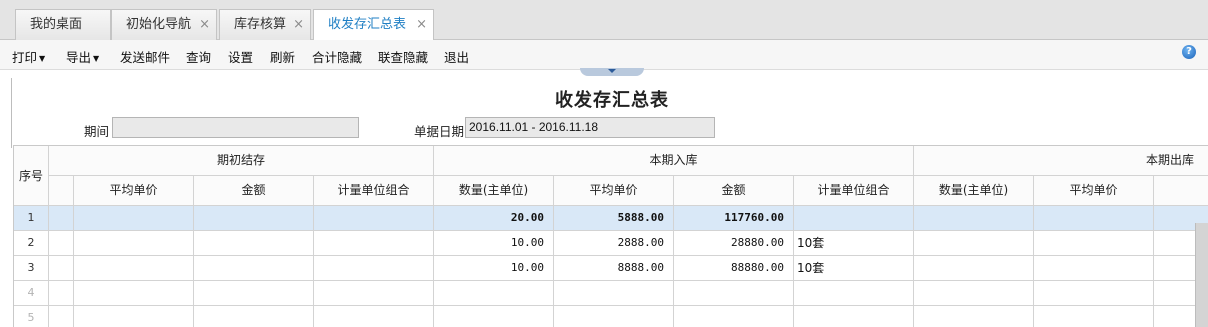 Image resolution: width=1208 pixels, height=327 pixels. Describe the element at coordinates (159, 24) in the screenshot. I see `tab-label: 初始化导航` at that location.